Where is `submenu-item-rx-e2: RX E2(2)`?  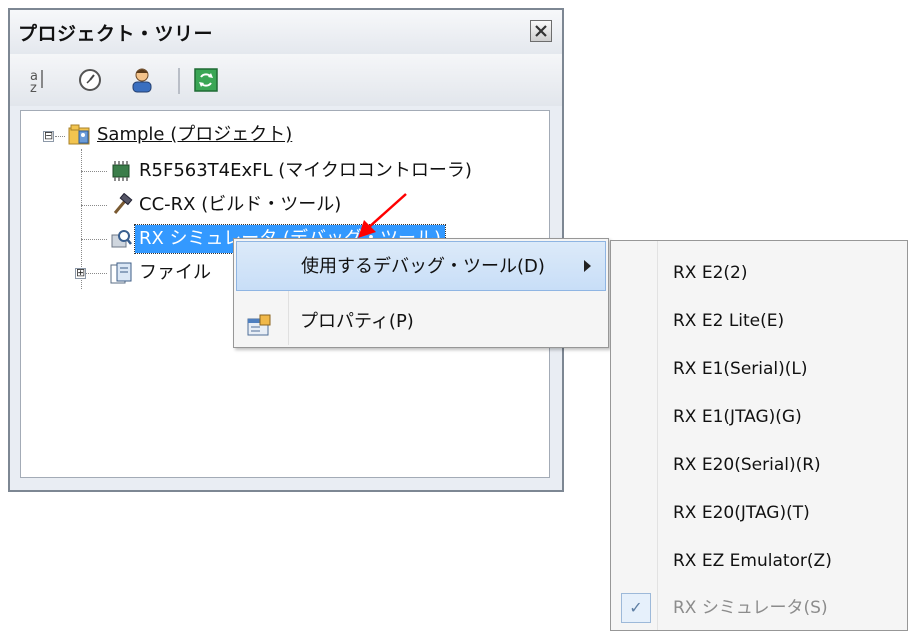
submenu-item-rx-e2: RX E2(2) is located at coordinates (710, 273).